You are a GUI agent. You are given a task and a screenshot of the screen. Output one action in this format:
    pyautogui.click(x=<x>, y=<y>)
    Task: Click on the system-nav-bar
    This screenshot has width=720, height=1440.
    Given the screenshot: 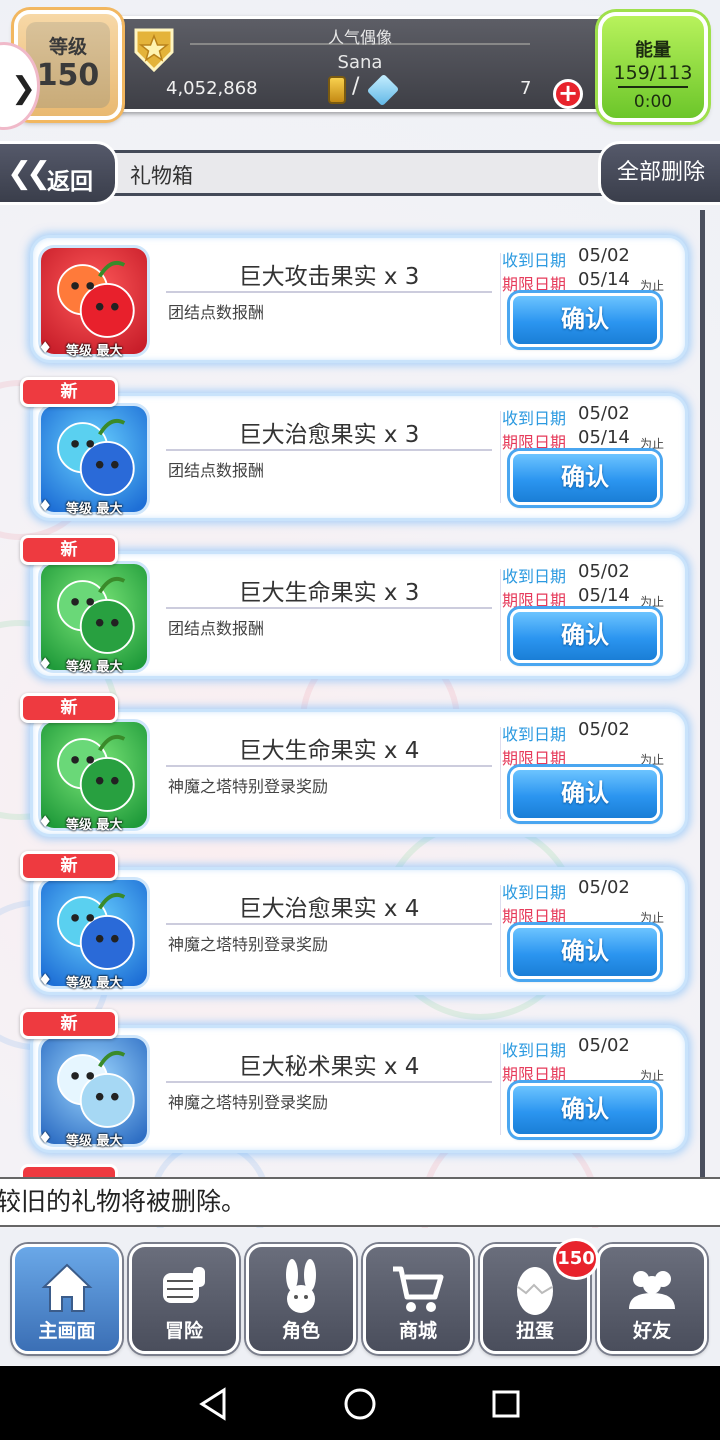 What is the action you would take?
    pyautogui.click(x=360, y=1403)
    